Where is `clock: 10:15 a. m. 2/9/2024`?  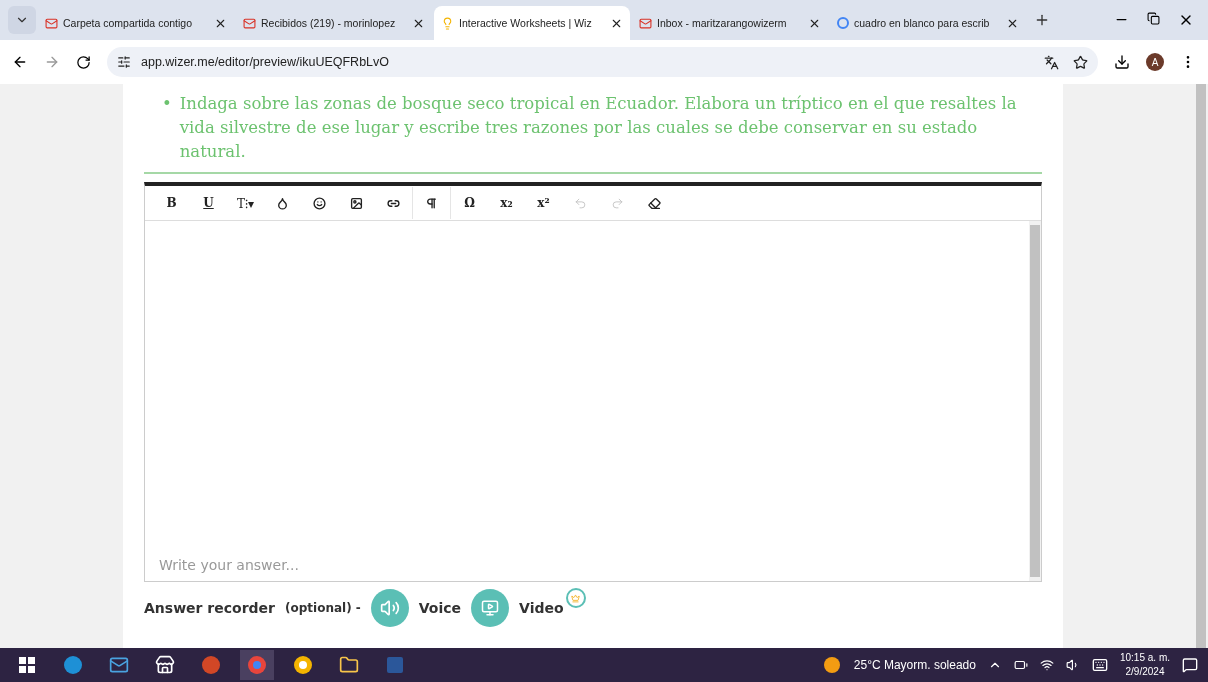
clock: 10:15 a. m. 2/9/2024 is located at coordinates (1144, 665).